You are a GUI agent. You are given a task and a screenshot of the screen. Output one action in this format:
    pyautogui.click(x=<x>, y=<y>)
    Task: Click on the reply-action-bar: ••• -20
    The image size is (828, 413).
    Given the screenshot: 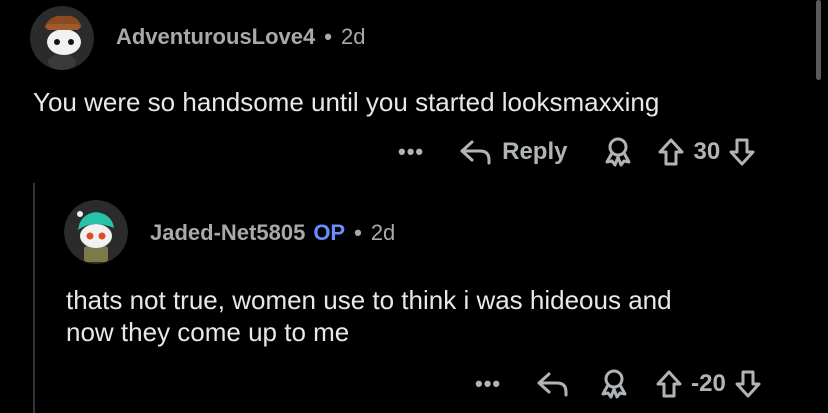 What is the action you would take?
    pyautogui.click(x=618, y=384)
    